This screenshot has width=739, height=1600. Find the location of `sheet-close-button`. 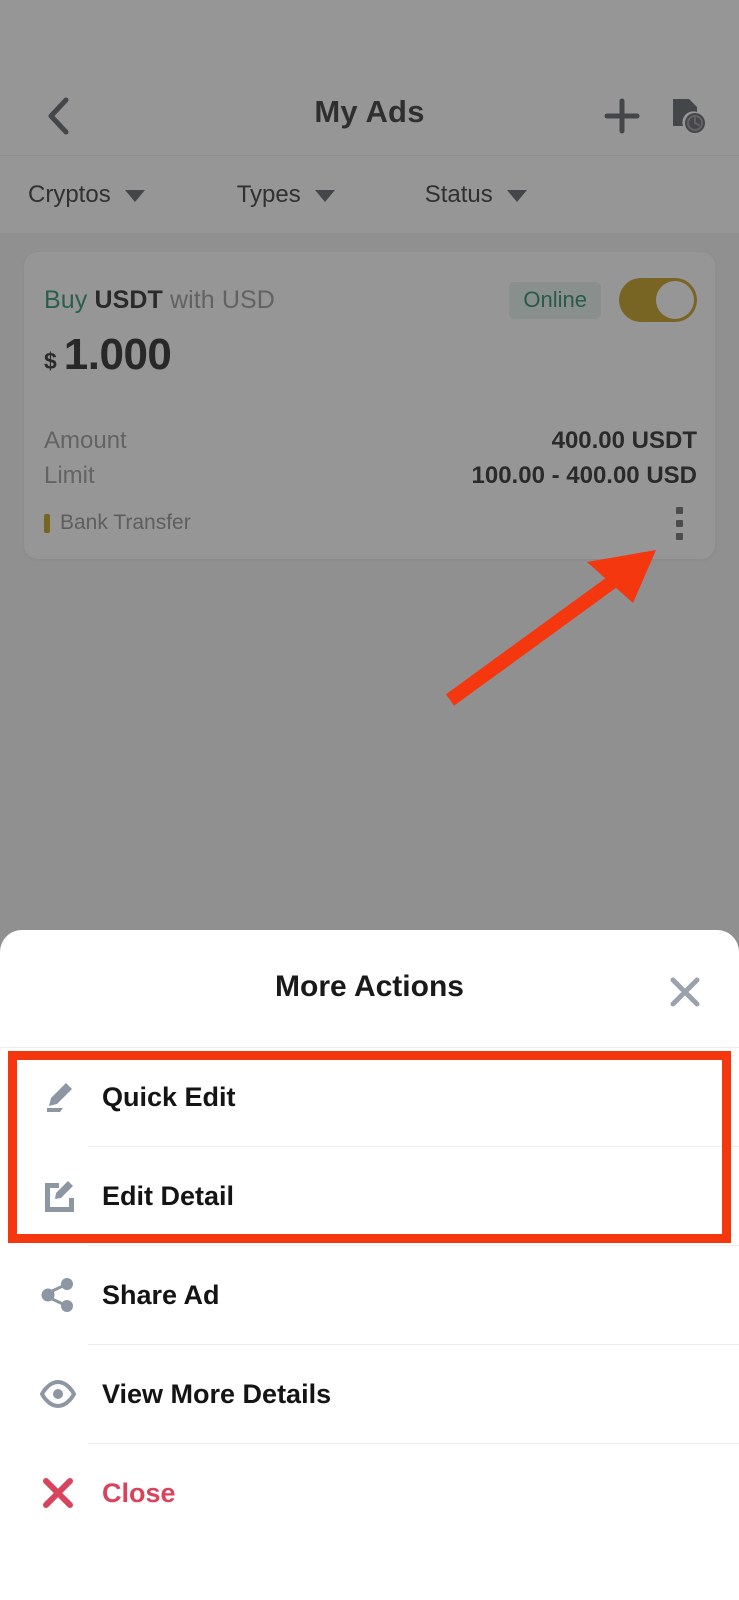

sheet-close-button is located at coordinates (685, 992).